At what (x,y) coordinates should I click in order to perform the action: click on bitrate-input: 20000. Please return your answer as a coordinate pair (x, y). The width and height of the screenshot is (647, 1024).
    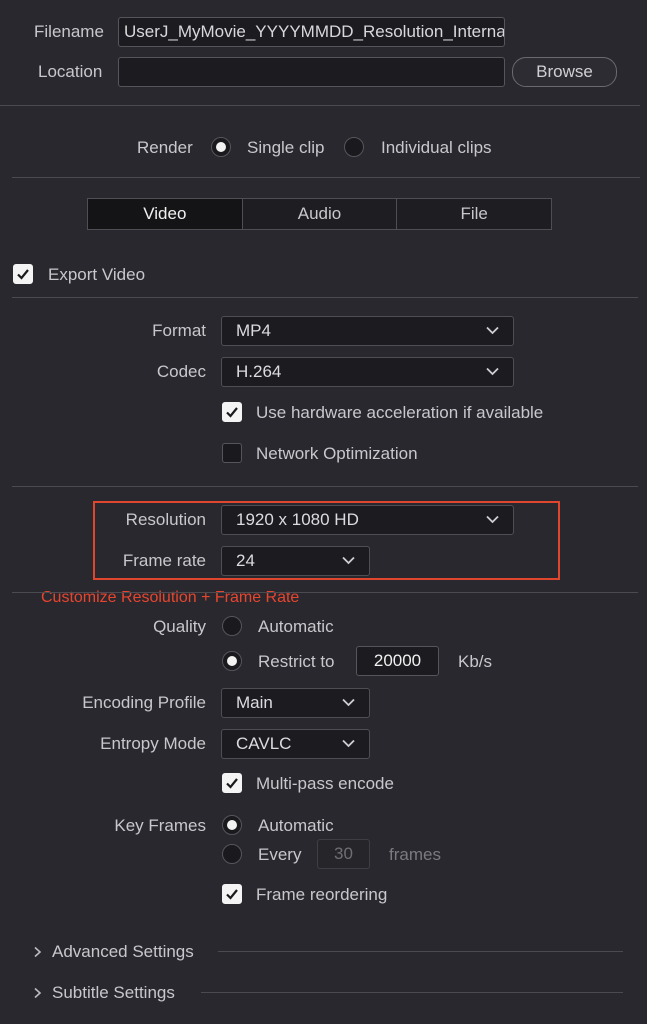
    Looking at the image, I should click on (397, 661).